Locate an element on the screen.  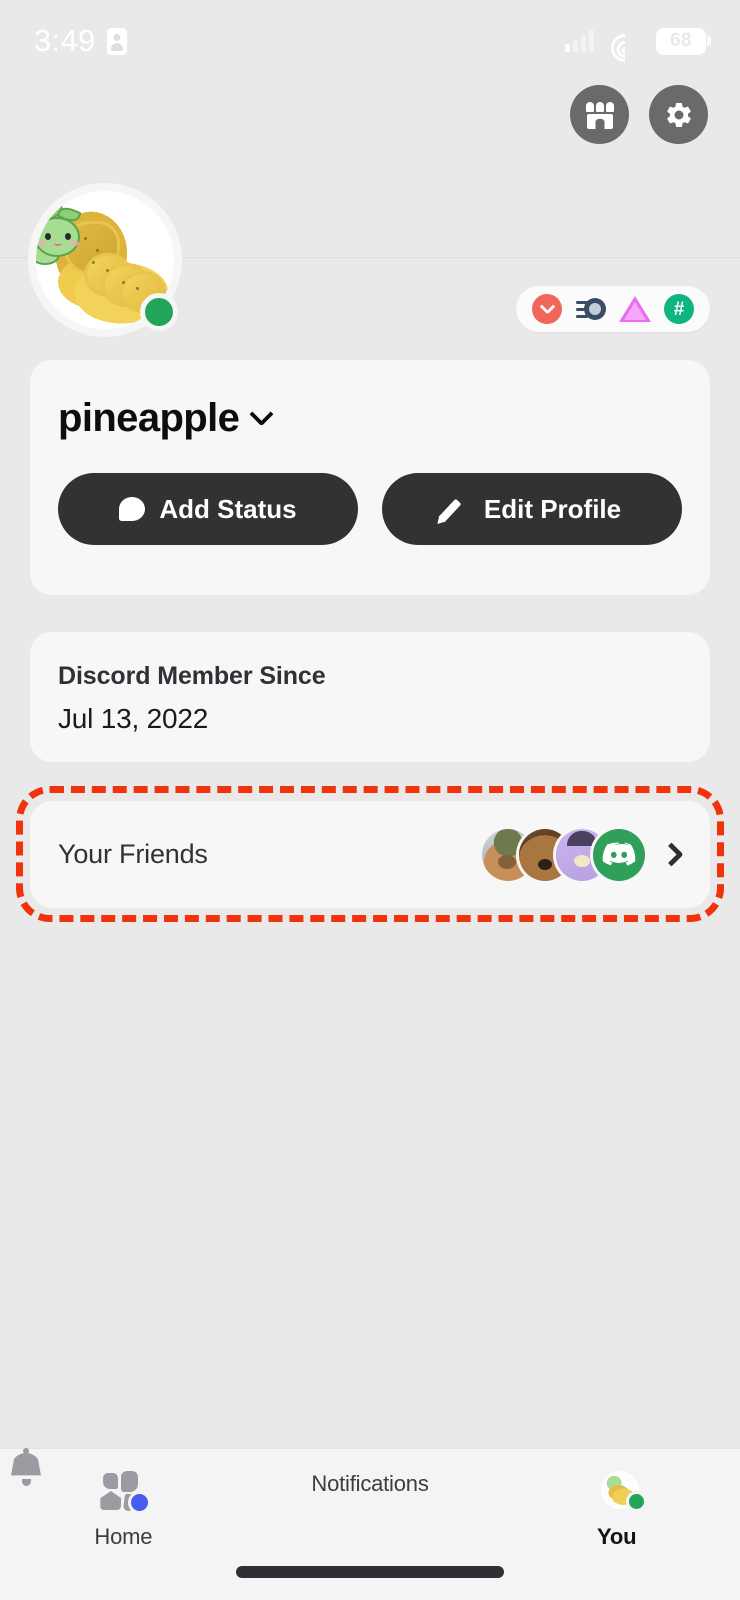
wifi-icon is located at coordinates (625, 48).